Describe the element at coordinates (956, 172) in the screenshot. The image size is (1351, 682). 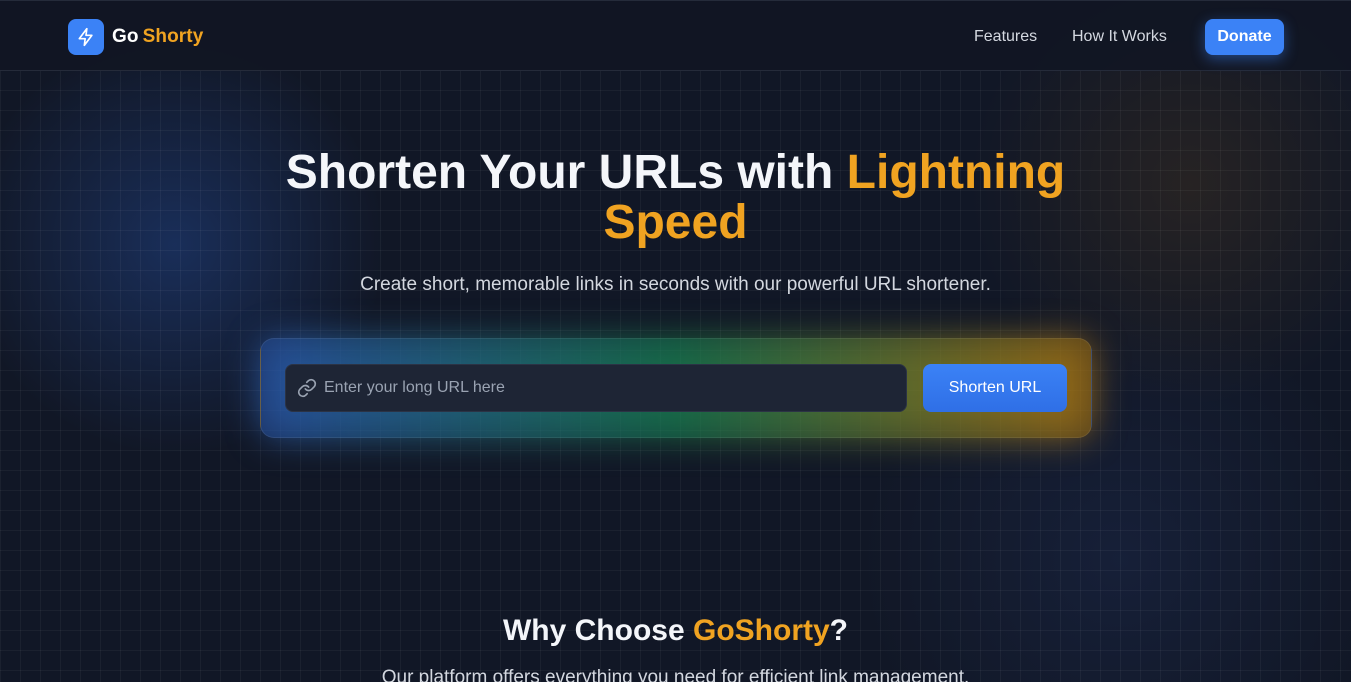
I see `hero-title-accent-1: Lightning` at that location.